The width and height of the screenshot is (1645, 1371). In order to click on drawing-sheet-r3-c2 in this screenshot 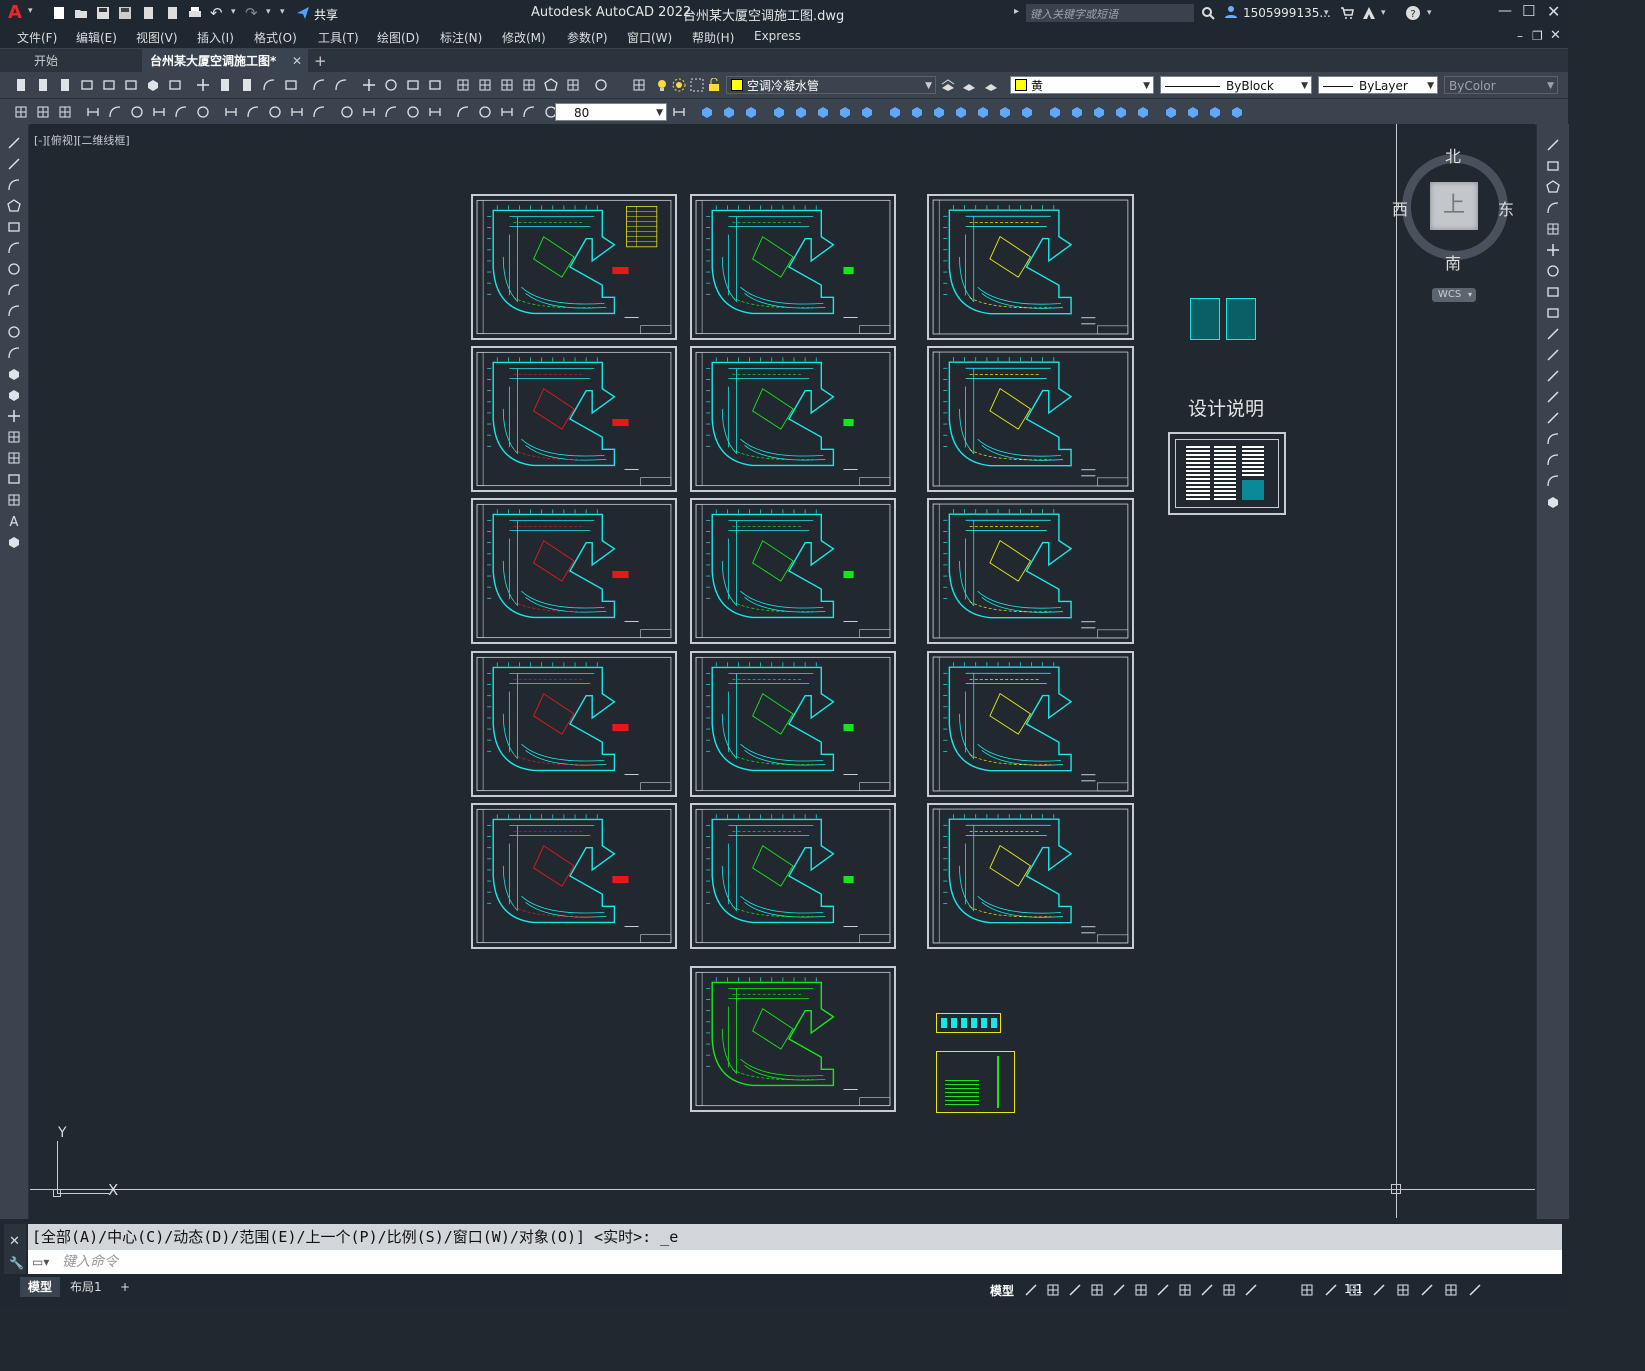, I will do `click(793, 571)`.